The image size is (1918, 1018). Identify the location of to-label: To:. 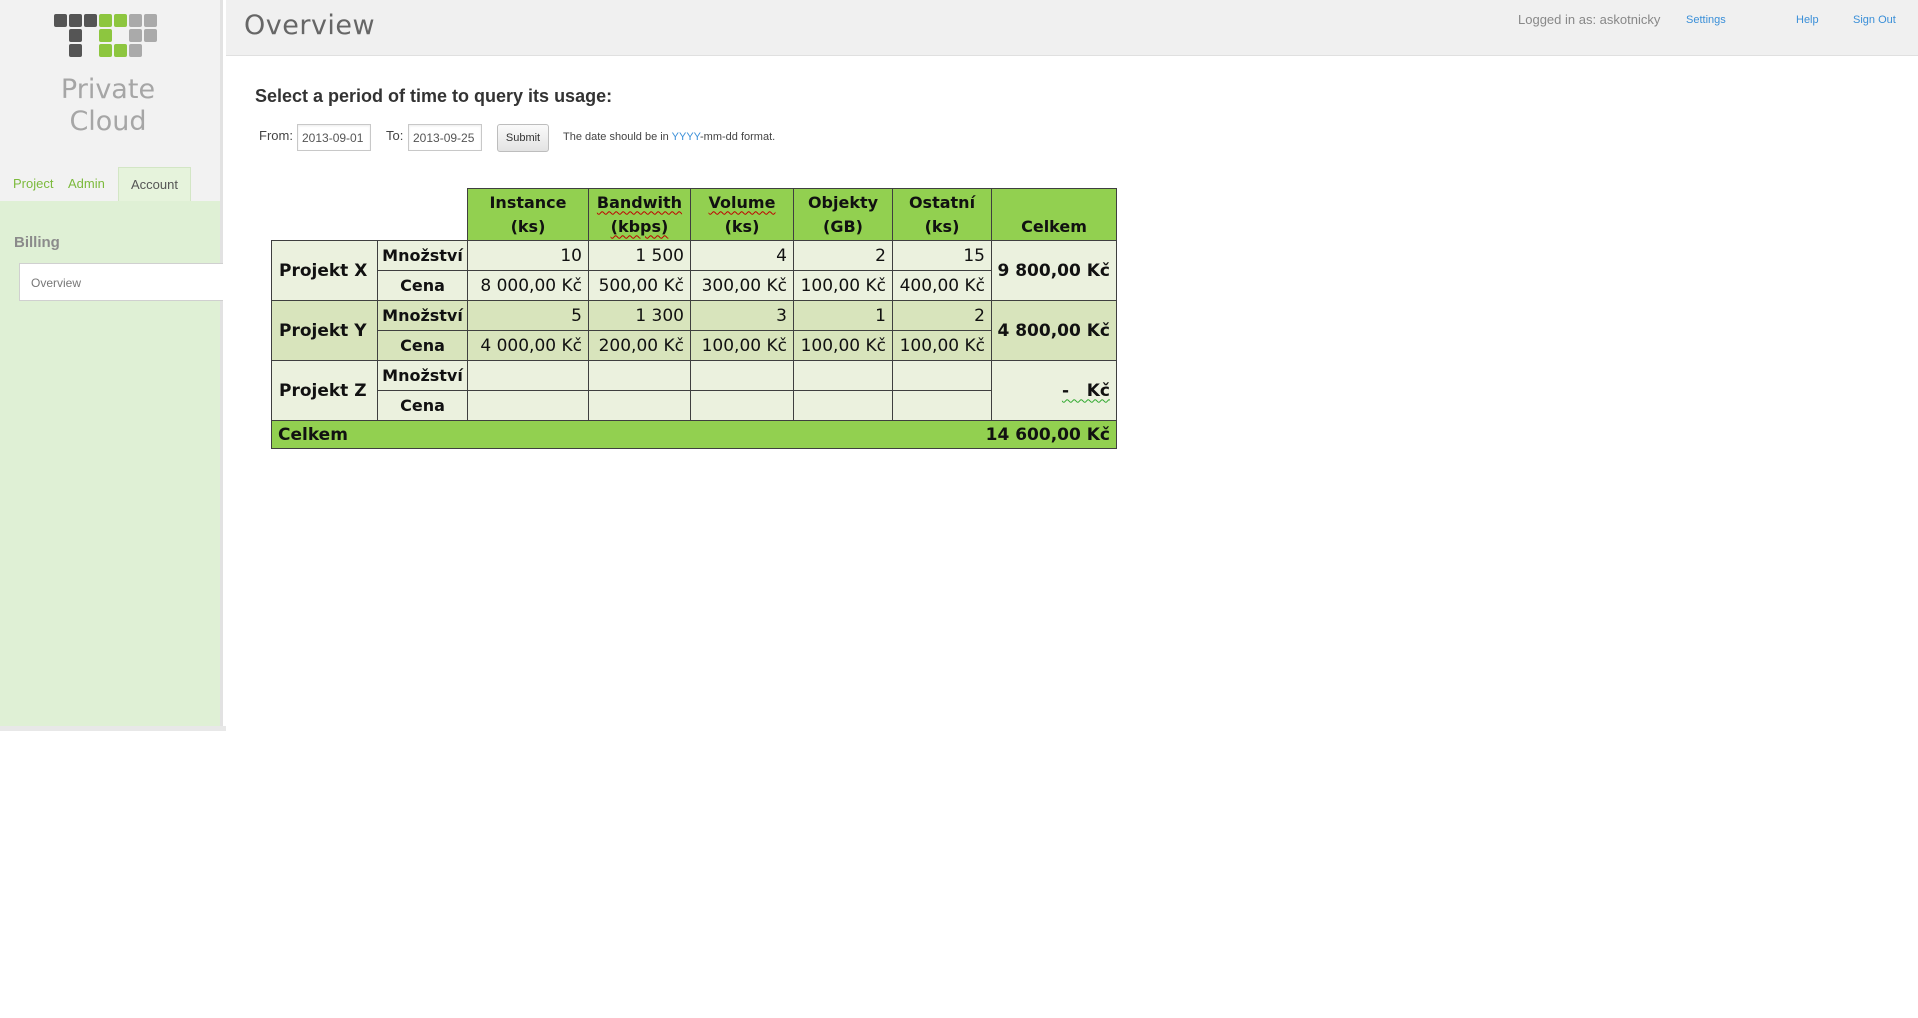
(395, 135).